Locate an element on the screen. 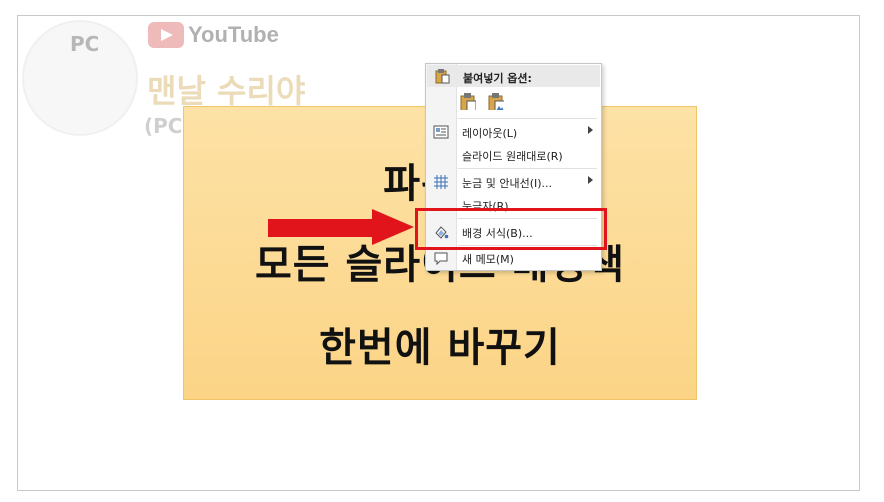  menu-item-layout: 레이아웃(L) is located at coordinates (513, 132).